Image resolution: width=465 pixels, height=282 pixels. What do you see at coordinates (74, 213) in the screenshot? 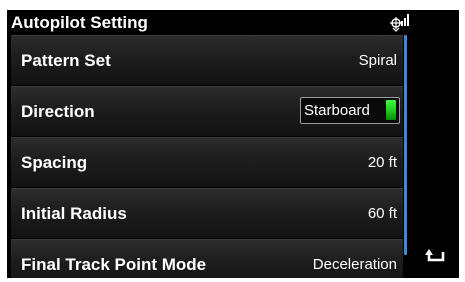
I see `row-label: Initial Radius` at bounding box center [74, 213].